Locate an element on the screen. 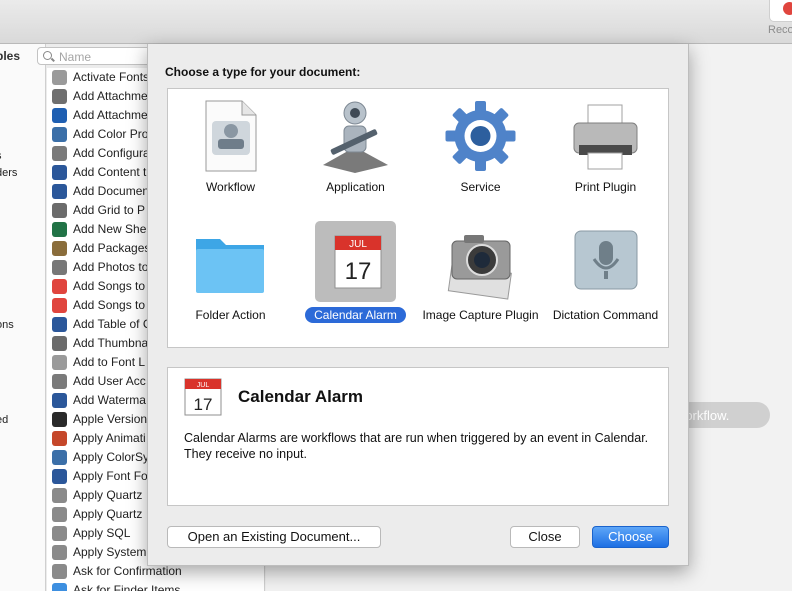 This screenshot has height=591, width=792. action-item-label: Add Table of C is located at coordinates (112, 324).